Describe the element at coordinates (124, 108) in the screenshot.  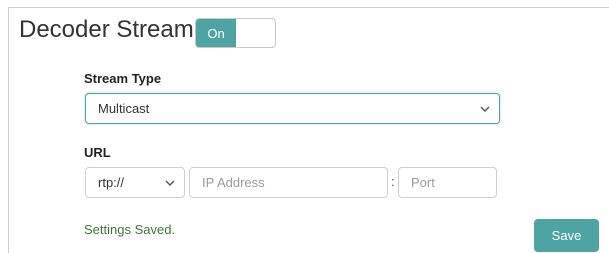
I see `stream-type-value: Multicast` at that location.